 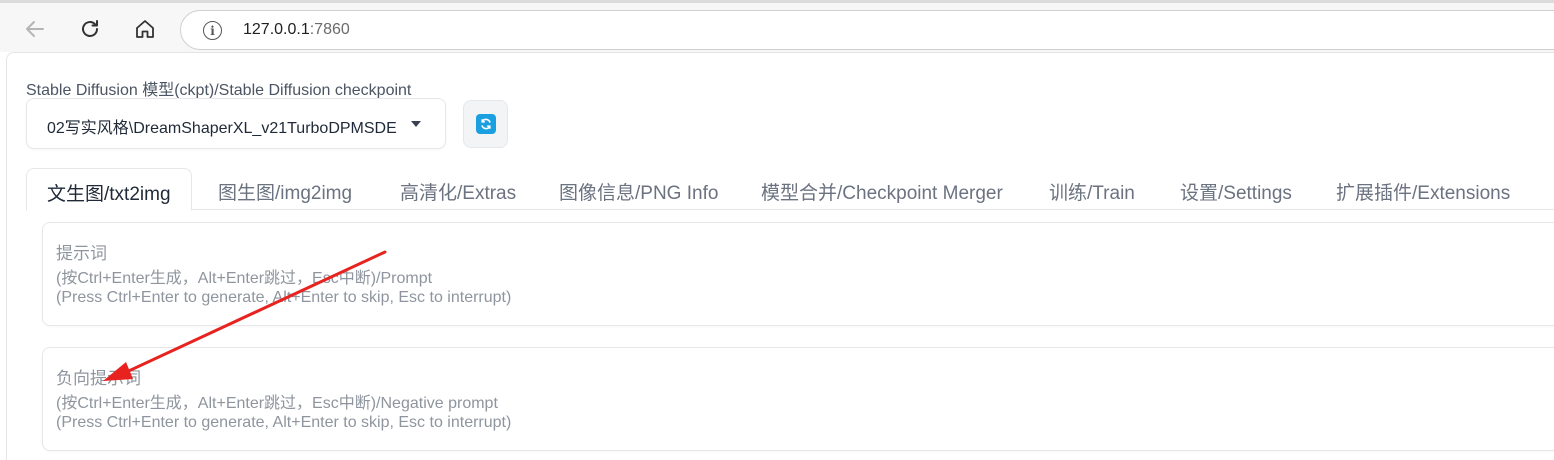 I want to click on chevron-down-icon, so click(x=416, y=124).